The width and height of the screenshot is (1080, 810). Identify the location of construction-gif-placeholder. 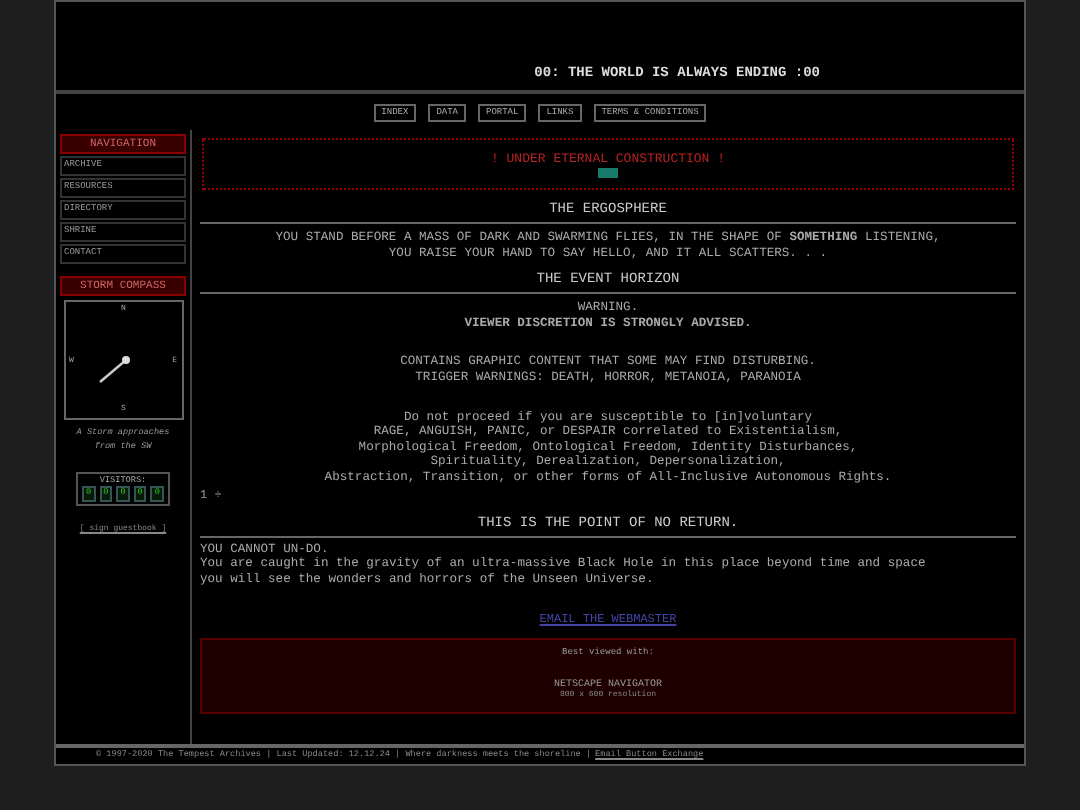
(608, 172).